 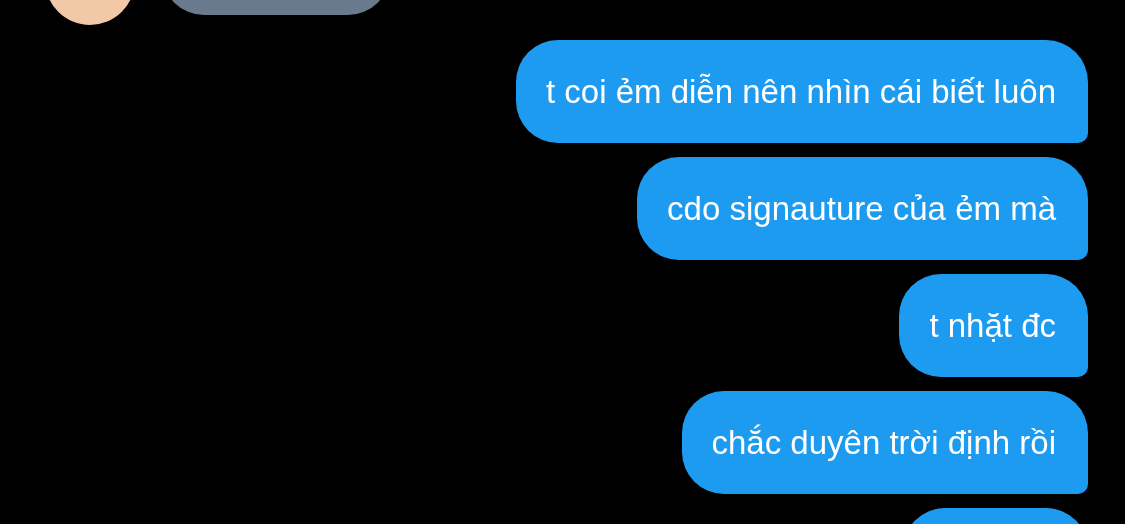 I want to click on message-bubble: chắc duyên trời định rồi, so click(x=884, y=442).